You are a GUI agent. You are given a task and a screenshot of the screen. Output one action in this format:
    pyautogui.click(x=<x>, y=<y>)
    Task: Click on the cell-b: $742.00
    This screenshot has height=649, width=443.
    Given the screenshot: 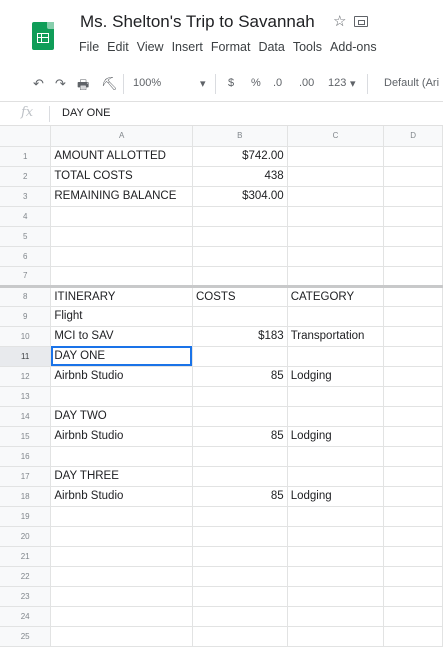 What is the action you would take?
    pyautogui.click(x=240, y=156)
    